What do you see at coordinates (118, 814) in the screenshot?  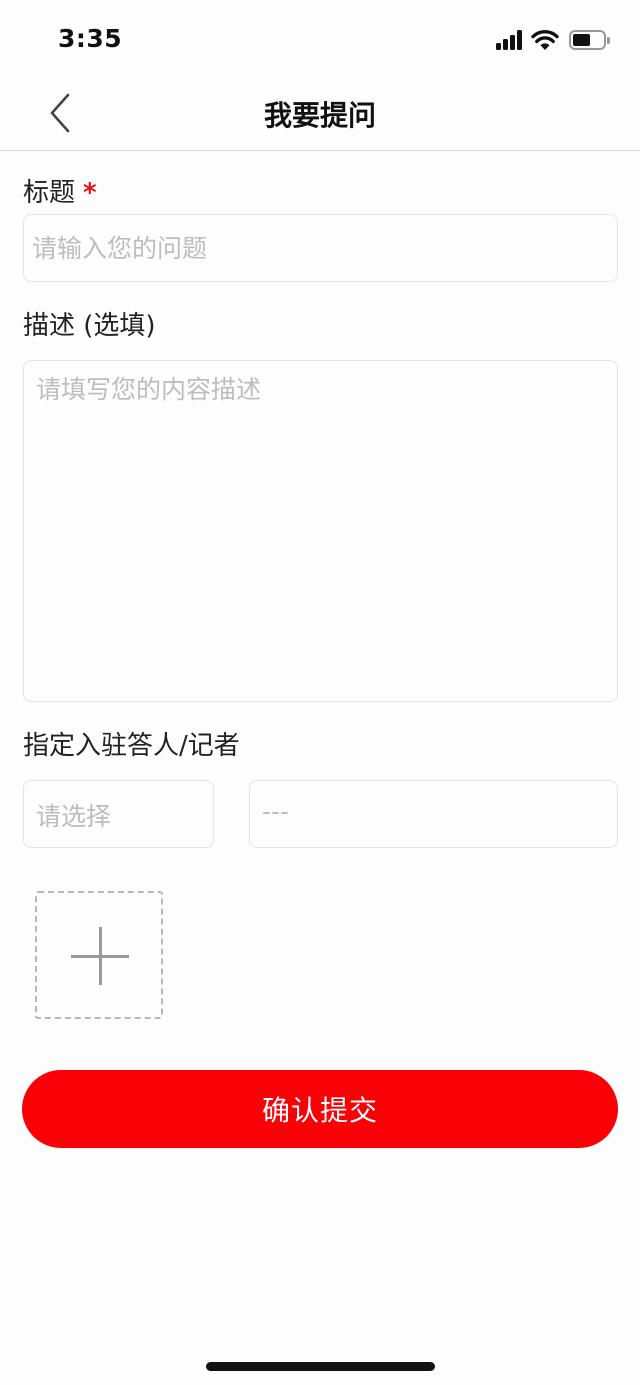 I see `assignee-select: 请选择` at bounding box center [118, 814].